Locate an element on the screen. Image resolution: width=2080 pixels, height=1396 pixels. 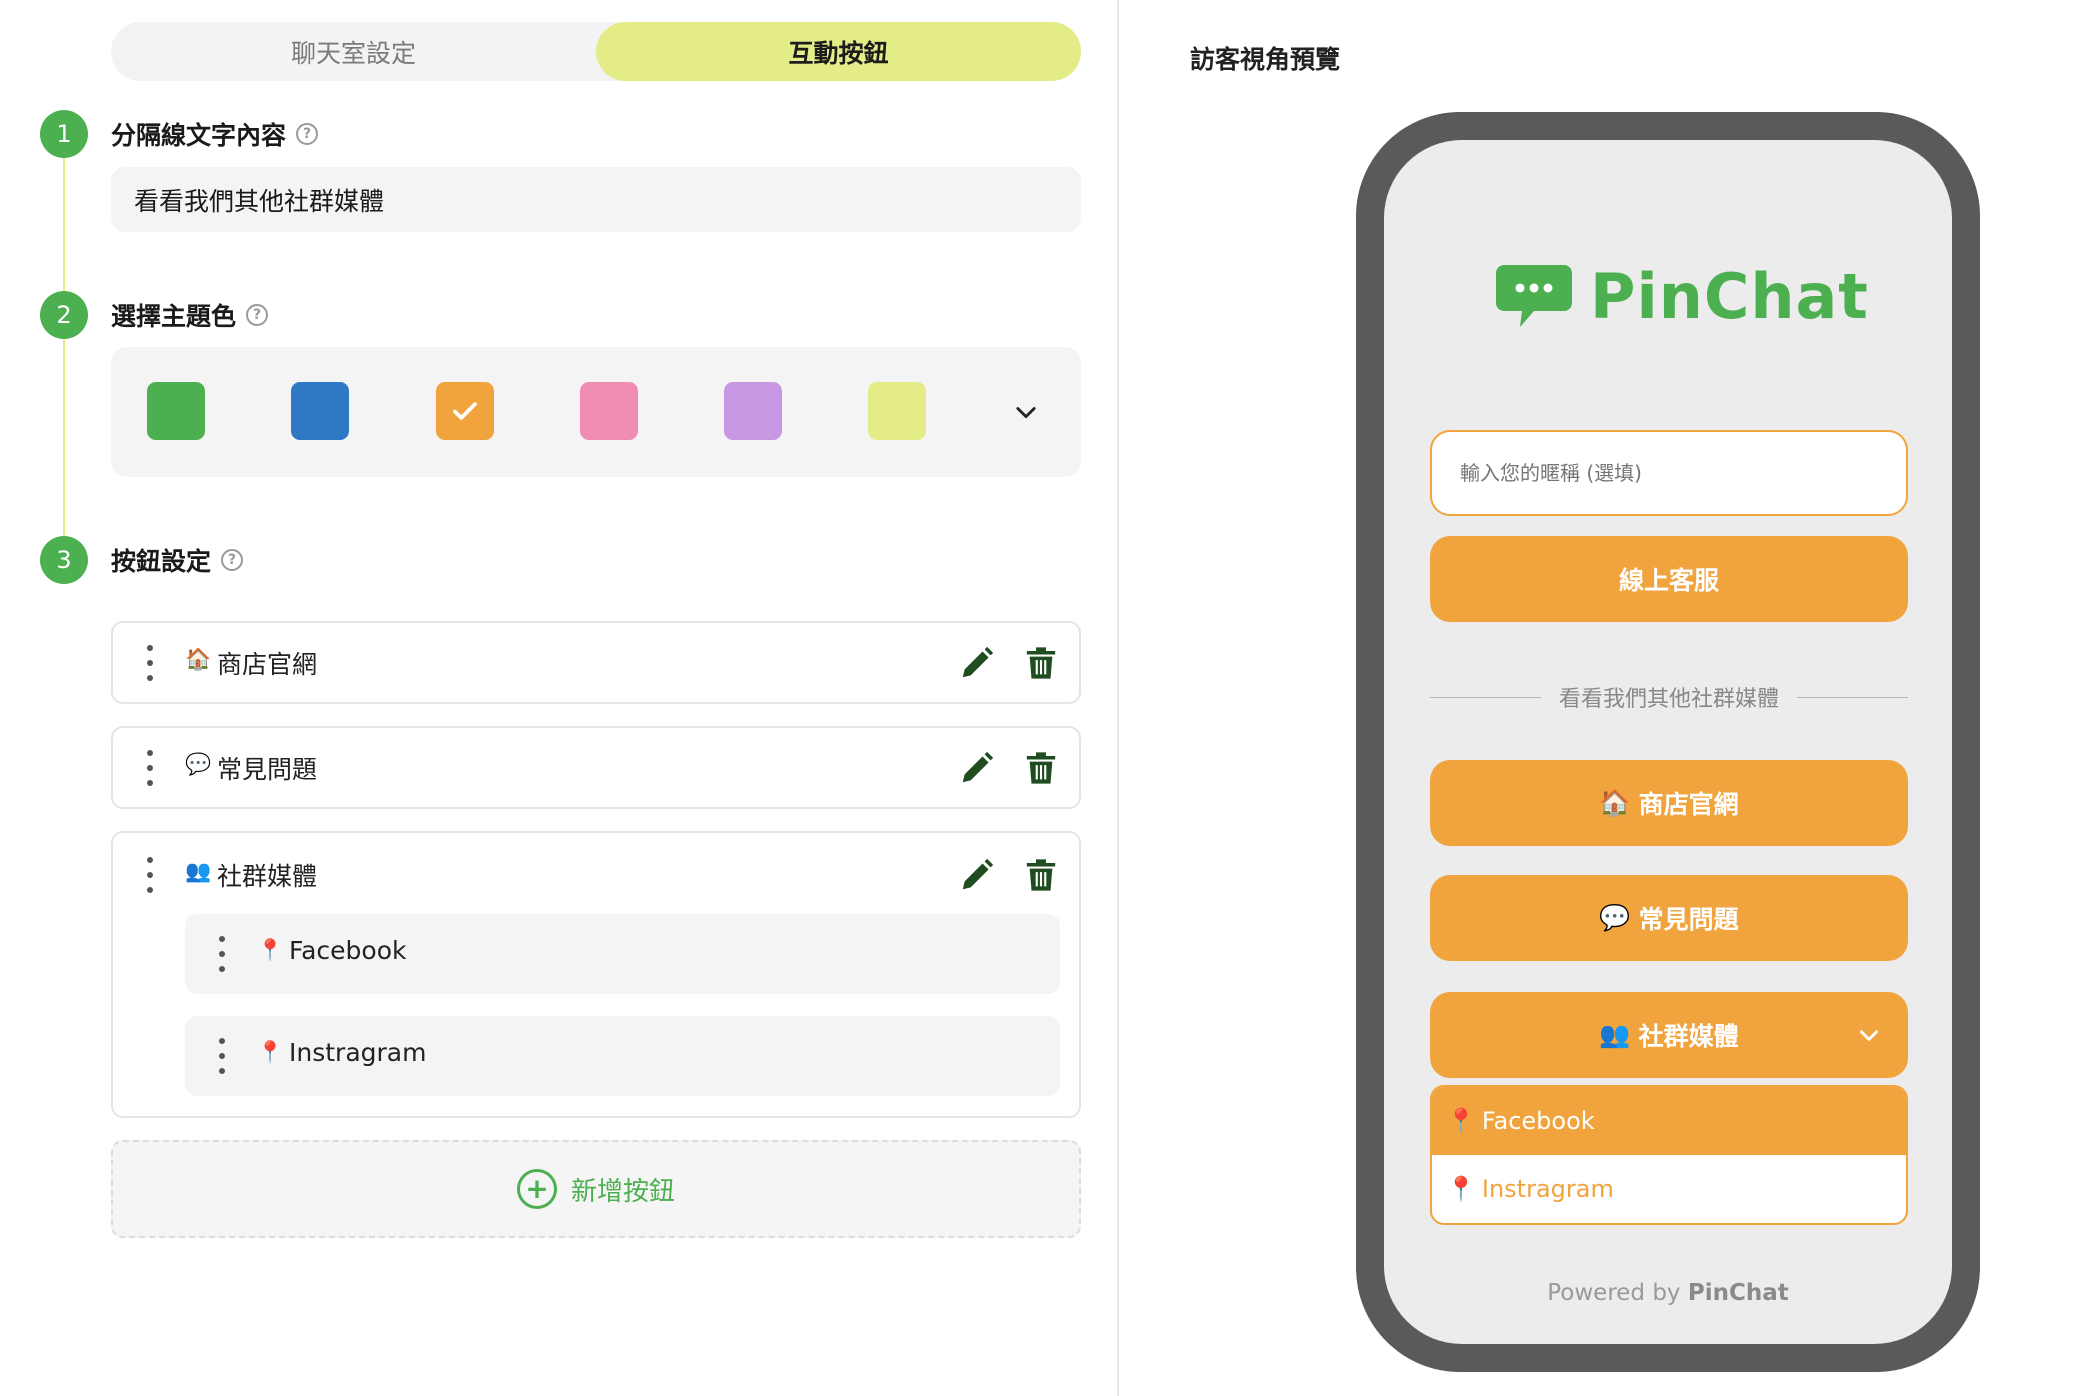
button-card-store: 🏠 商店官網 is located at coordinates (596, 662).